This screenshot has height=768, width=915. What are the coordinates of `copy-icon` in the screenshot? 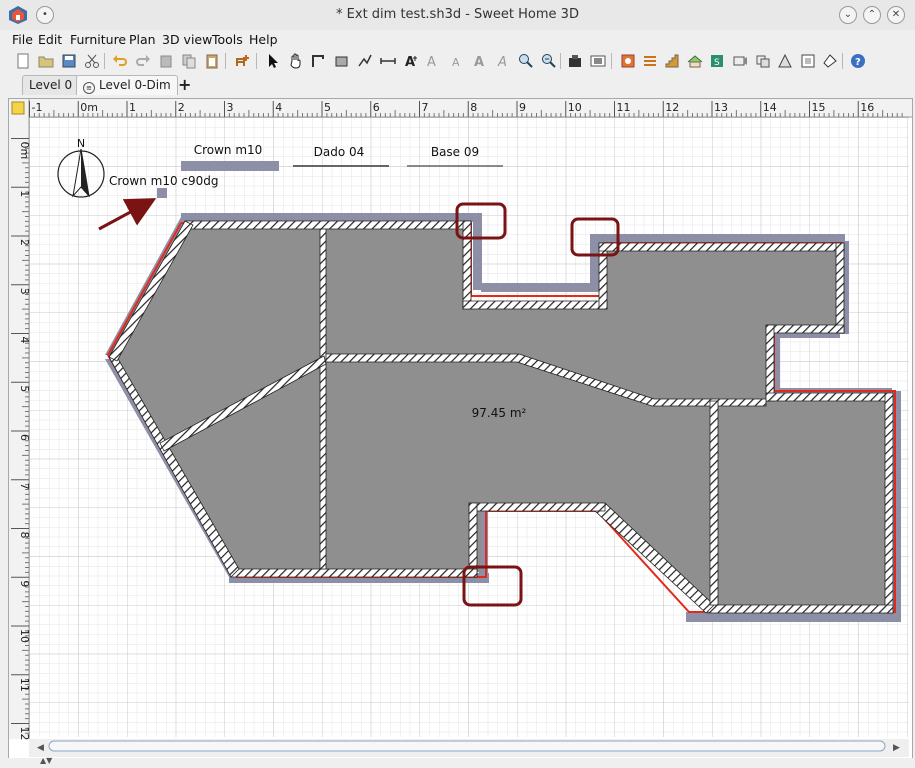 It's located at (189, 61).